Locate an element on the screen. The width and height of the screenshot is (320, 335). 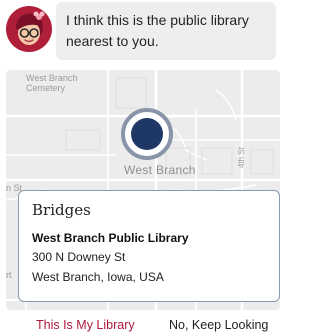
location-pin-dot is located at coordinates (147, 134).